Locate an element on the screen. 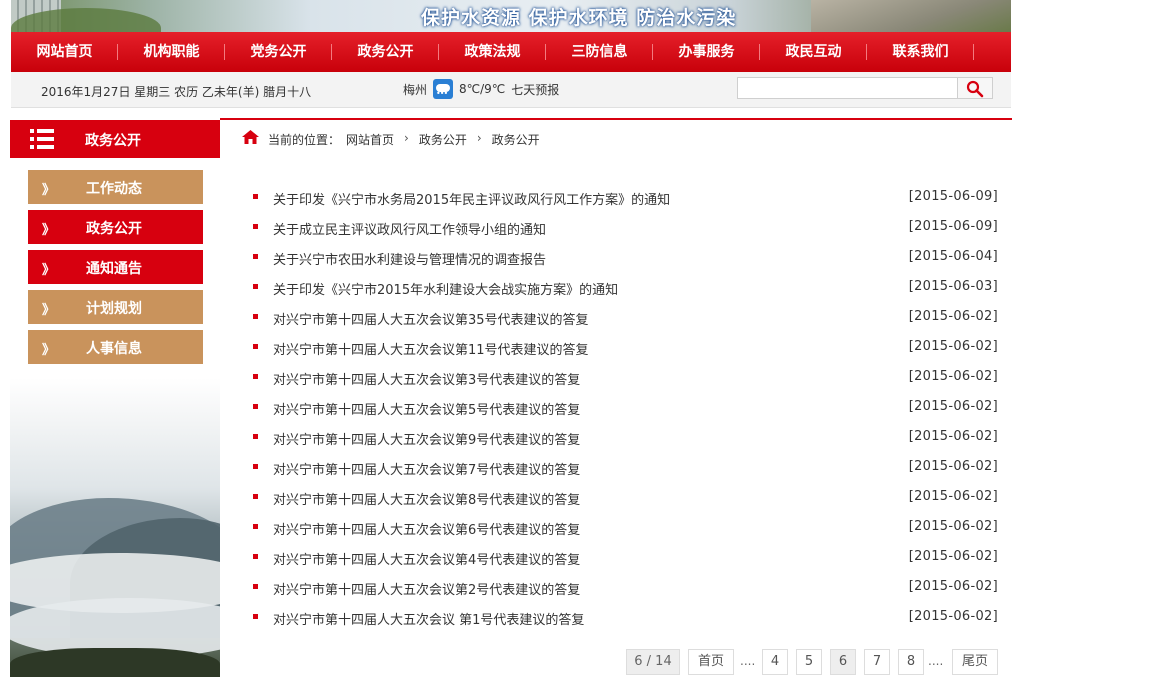 The image size is (1158, 677). article-date: [2015-06-03] is located at coordinates (953, 286).